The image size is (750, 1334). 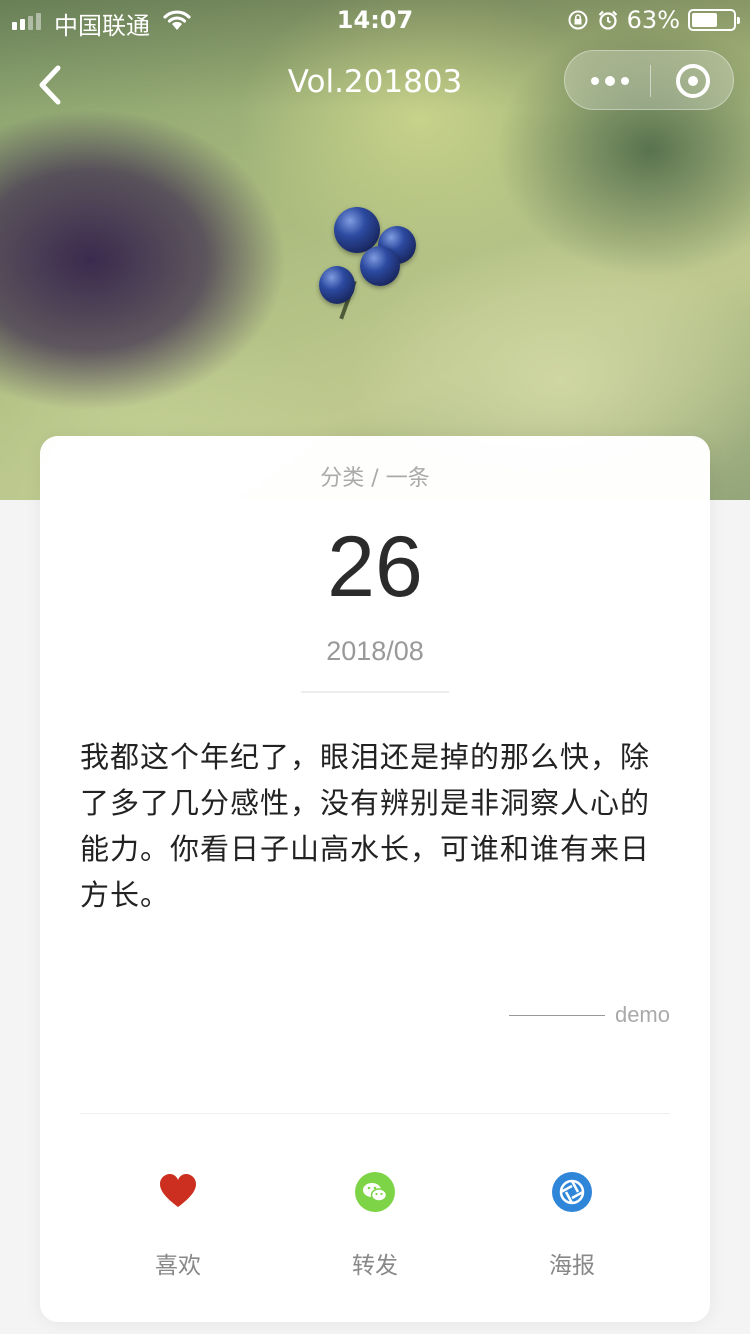 I want to click on signature: demo, so click(x=589, y=1015).